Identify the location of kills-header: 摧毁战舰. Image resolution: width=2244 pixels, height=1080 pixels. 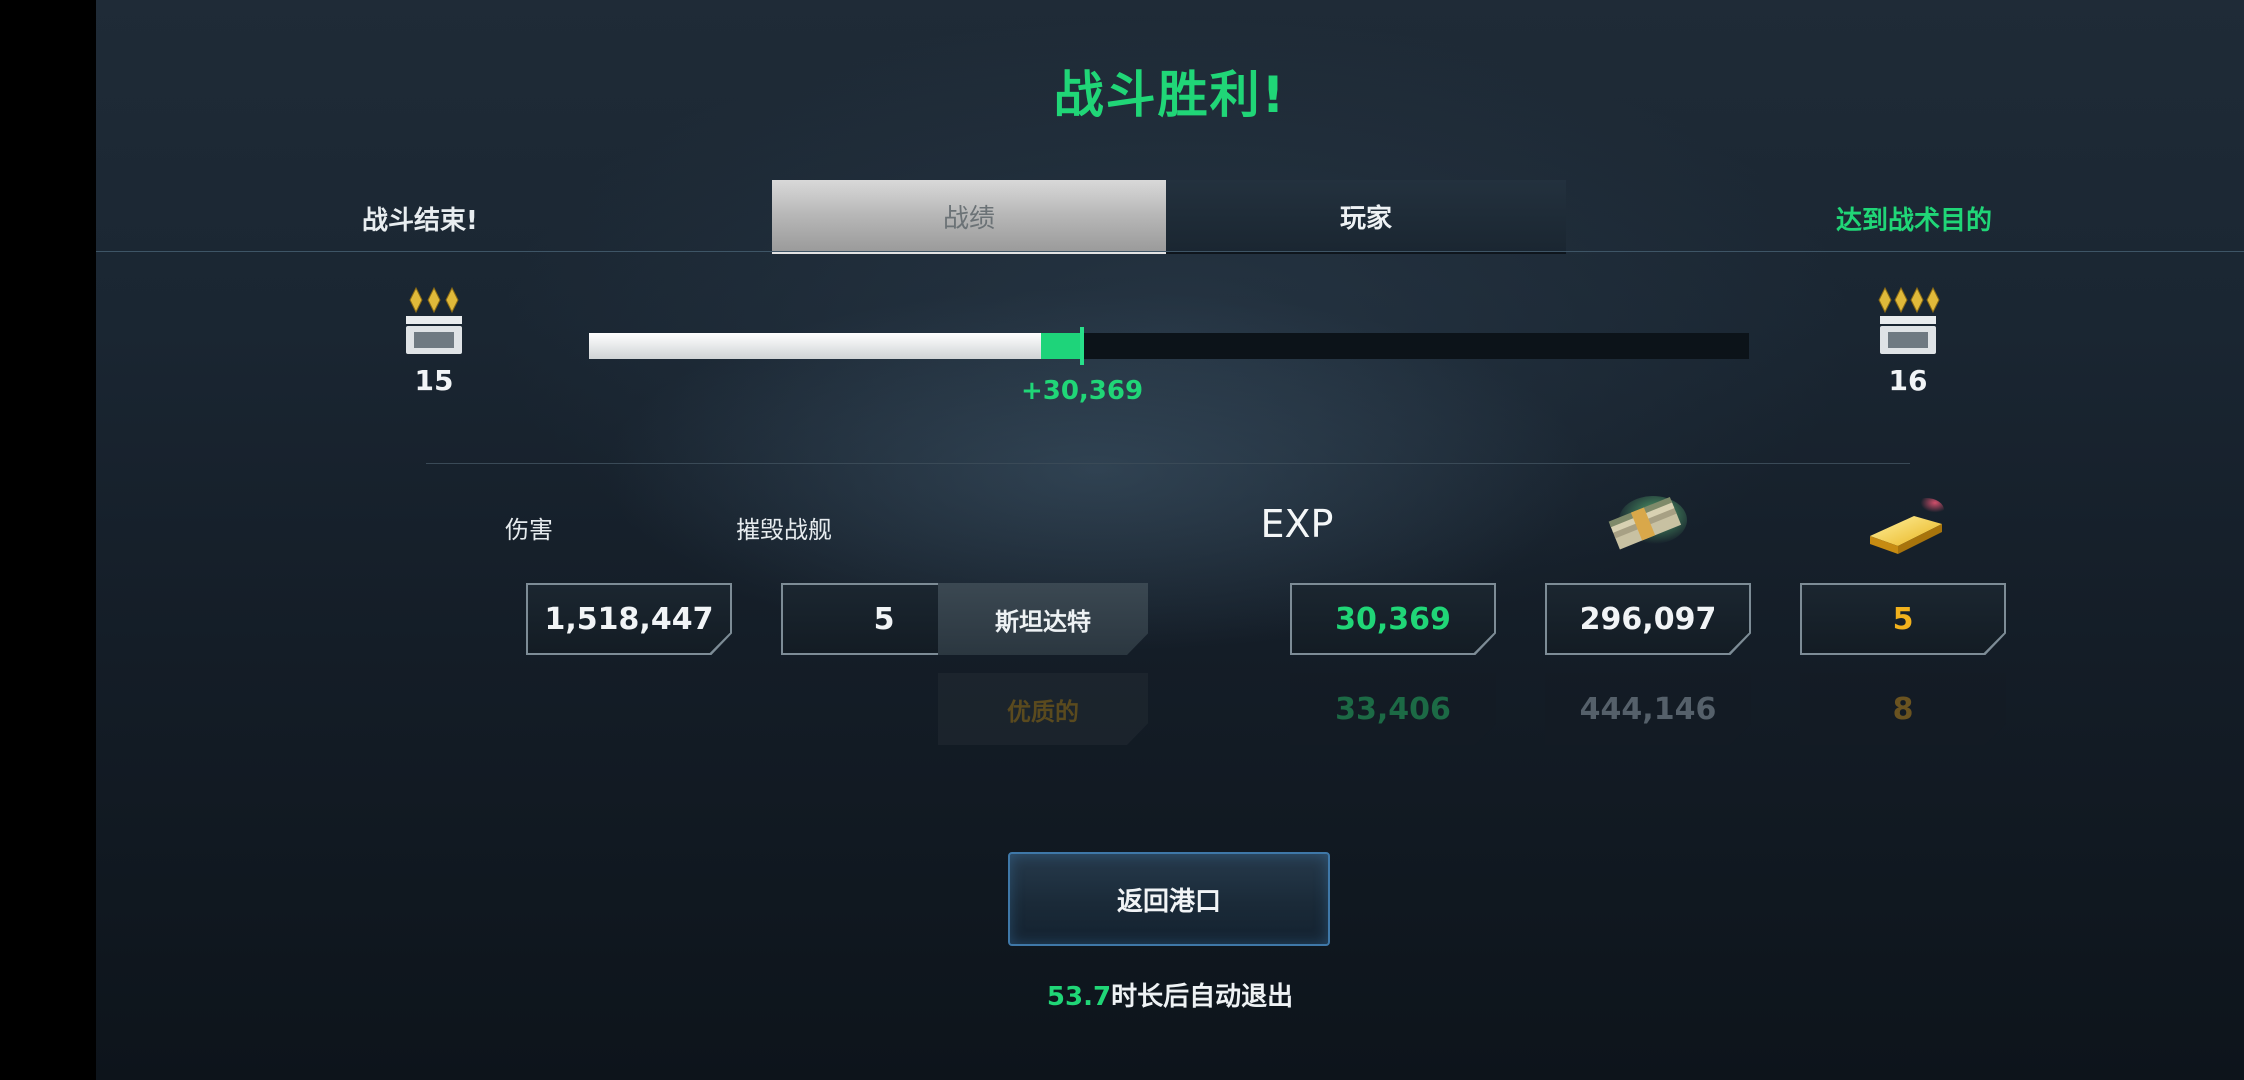
(784, 530).